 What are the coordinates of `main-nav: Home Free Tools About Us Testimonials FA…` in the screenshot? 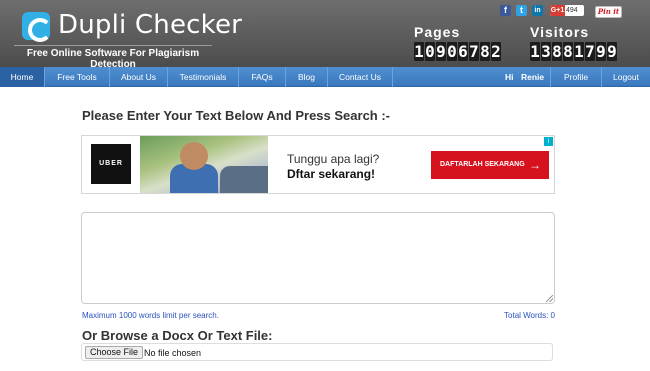 It's located at (325, 77).